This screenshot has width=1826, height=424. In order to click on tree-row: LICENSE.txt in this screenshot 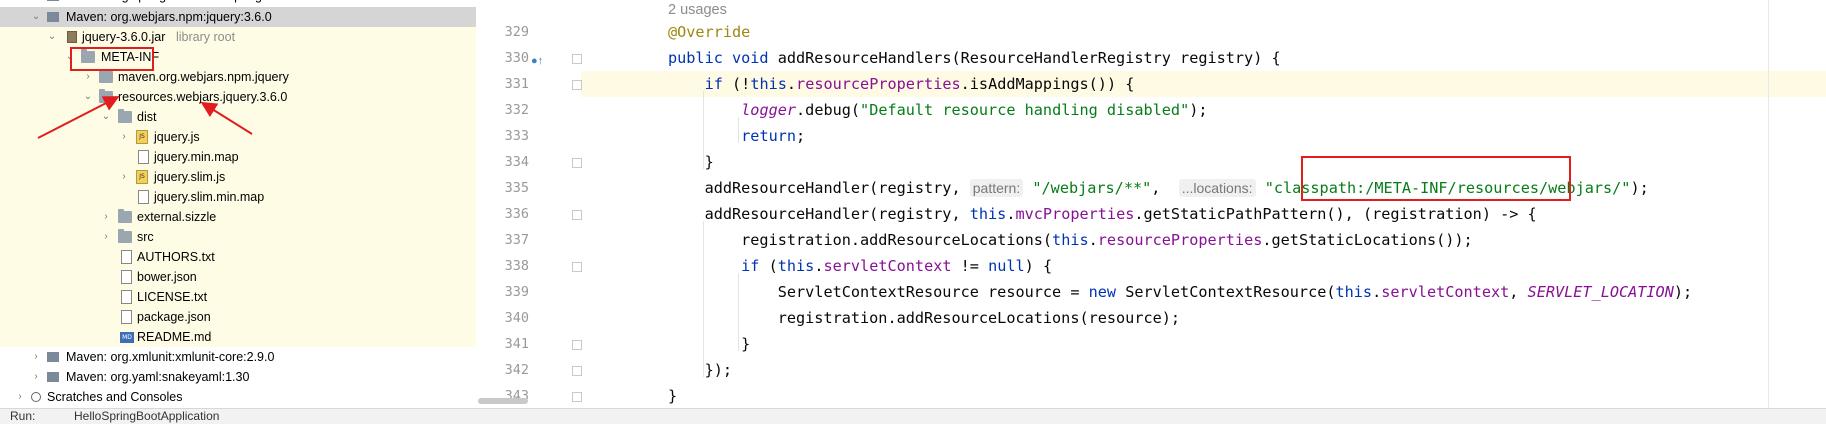, I will do `click(238, 297)`.